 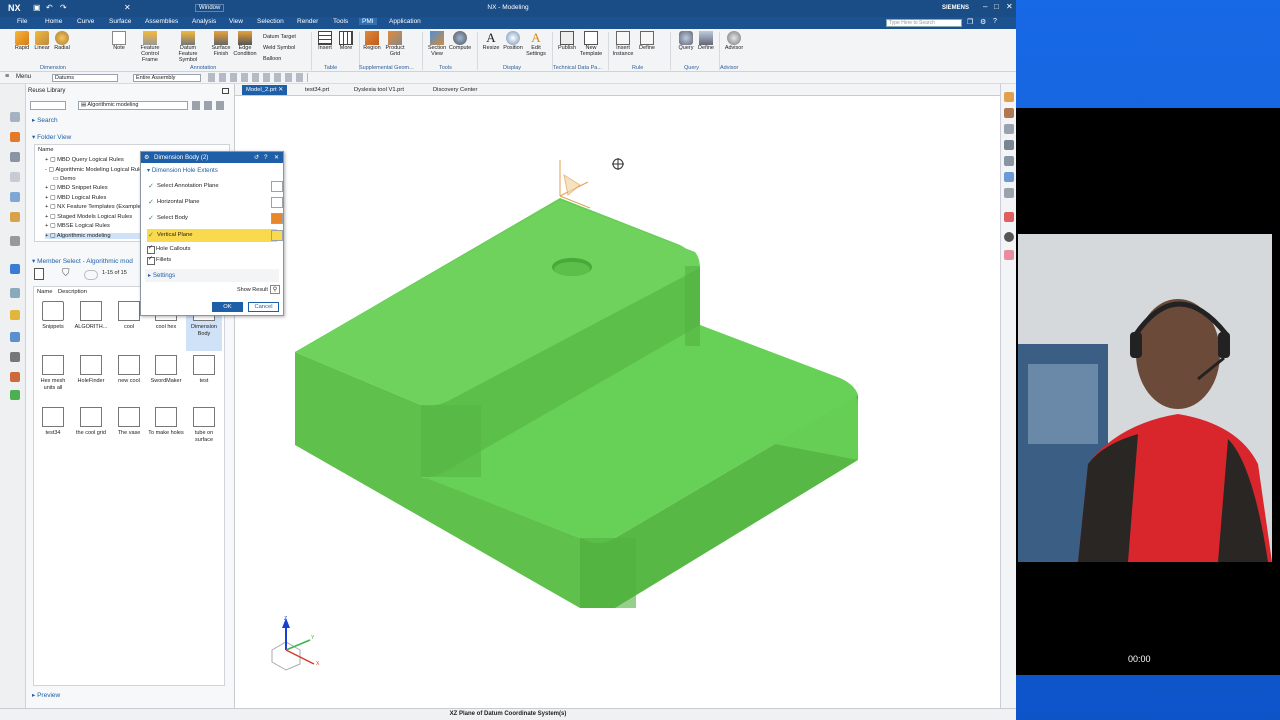 I want to click on edit-settings-button: A Edit Settings, so click(x=536, y=44).